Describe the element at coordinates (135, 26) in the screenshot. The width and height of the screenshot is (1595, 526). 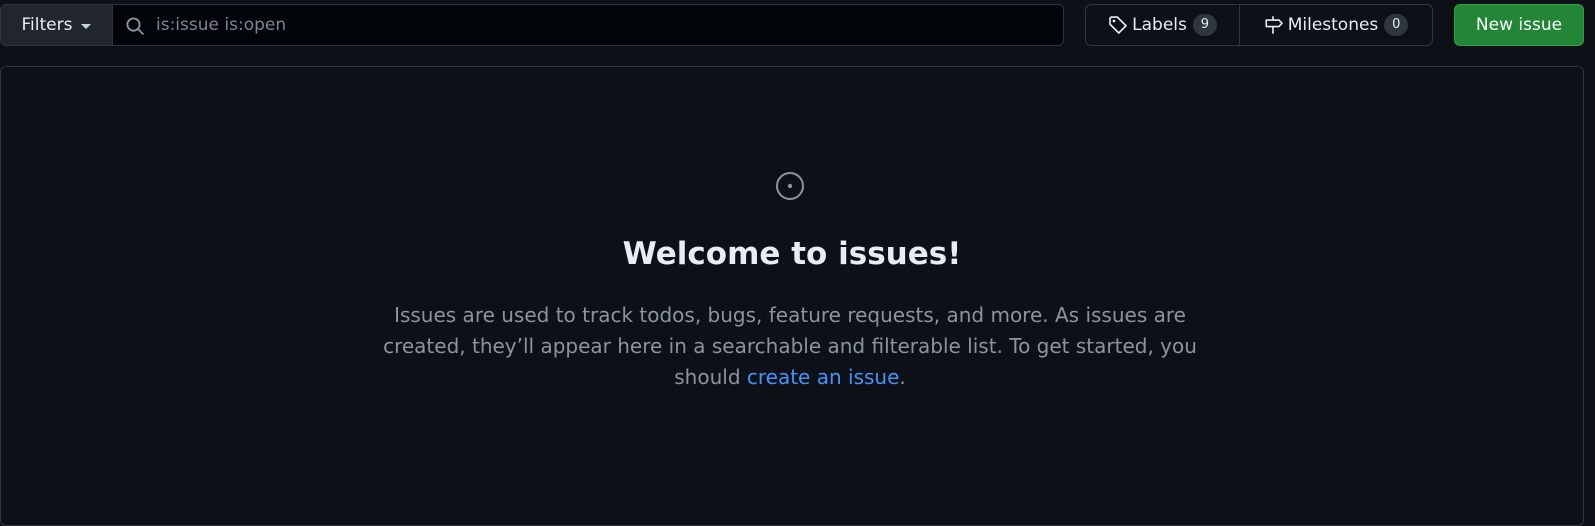
I see `search-icon` at that location.